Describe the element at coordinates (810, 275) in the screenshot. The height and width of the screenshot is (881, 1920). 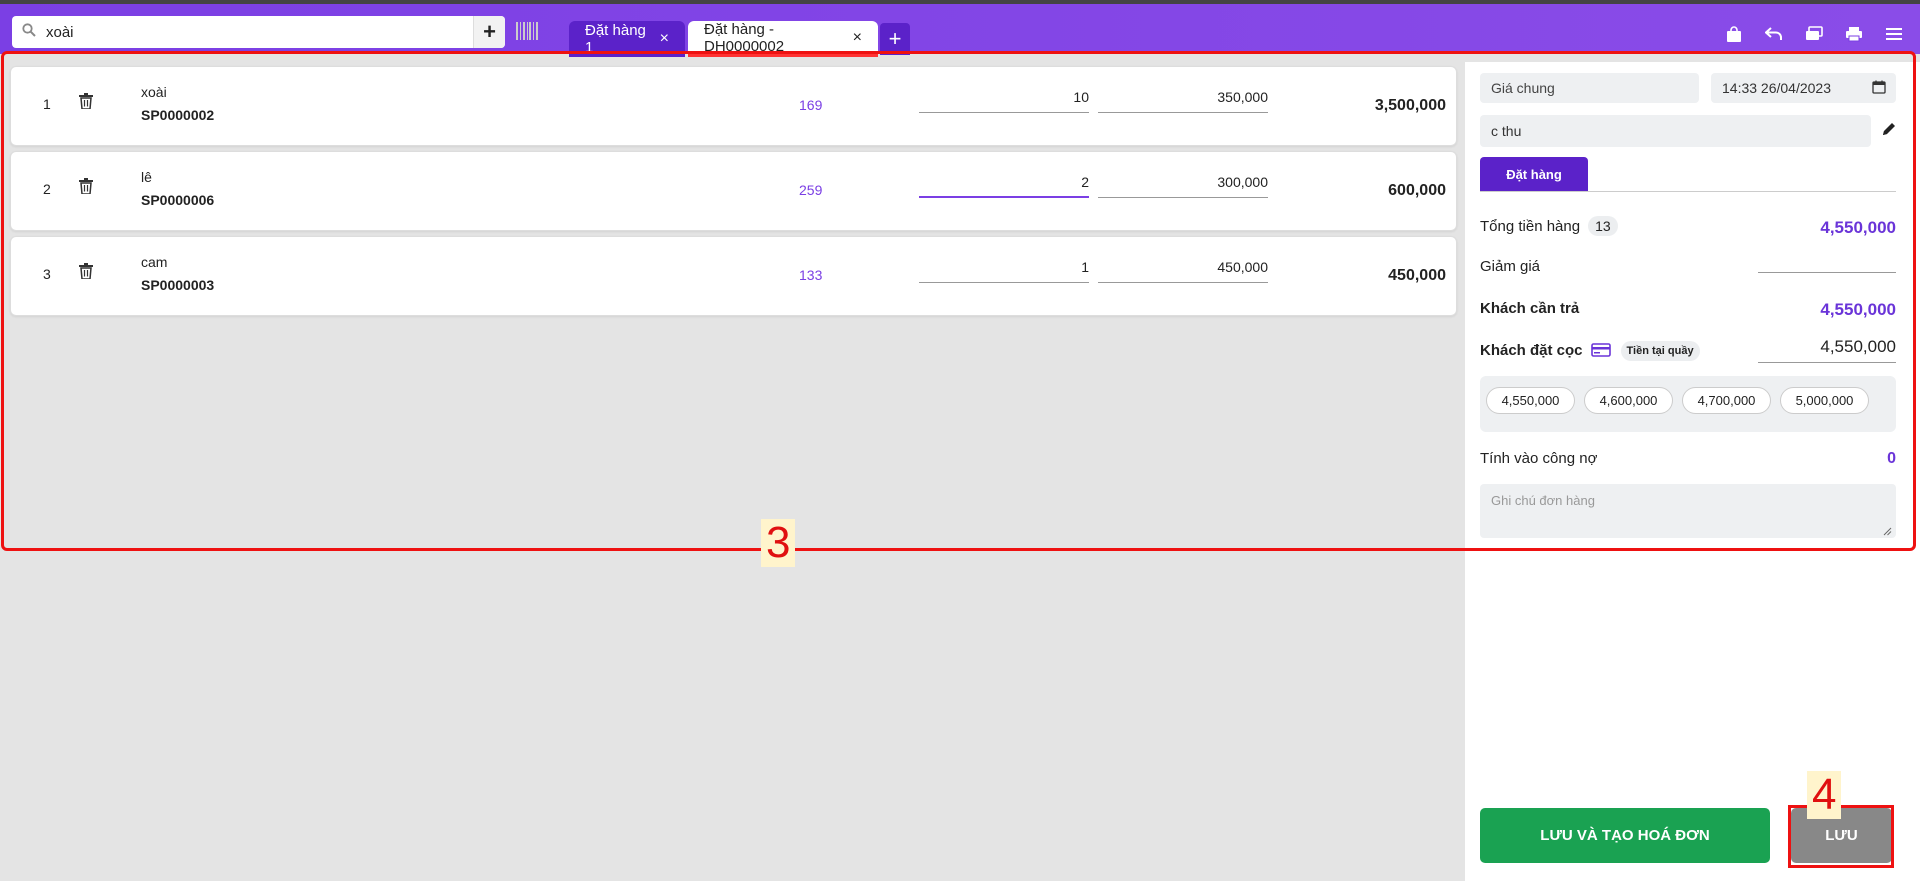
I see `product-stock: 133` at that location.